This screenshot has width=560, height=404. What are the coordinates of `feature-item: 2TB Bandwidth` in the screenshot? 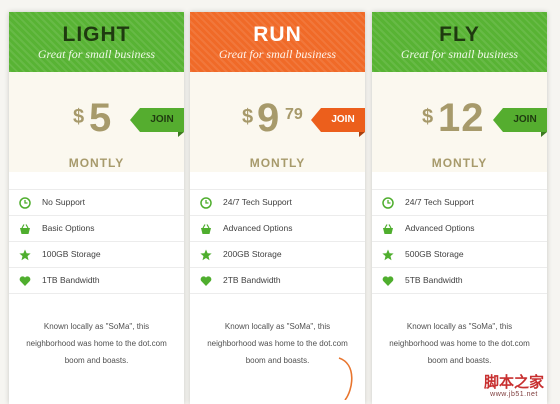 It's located at (277, 281).